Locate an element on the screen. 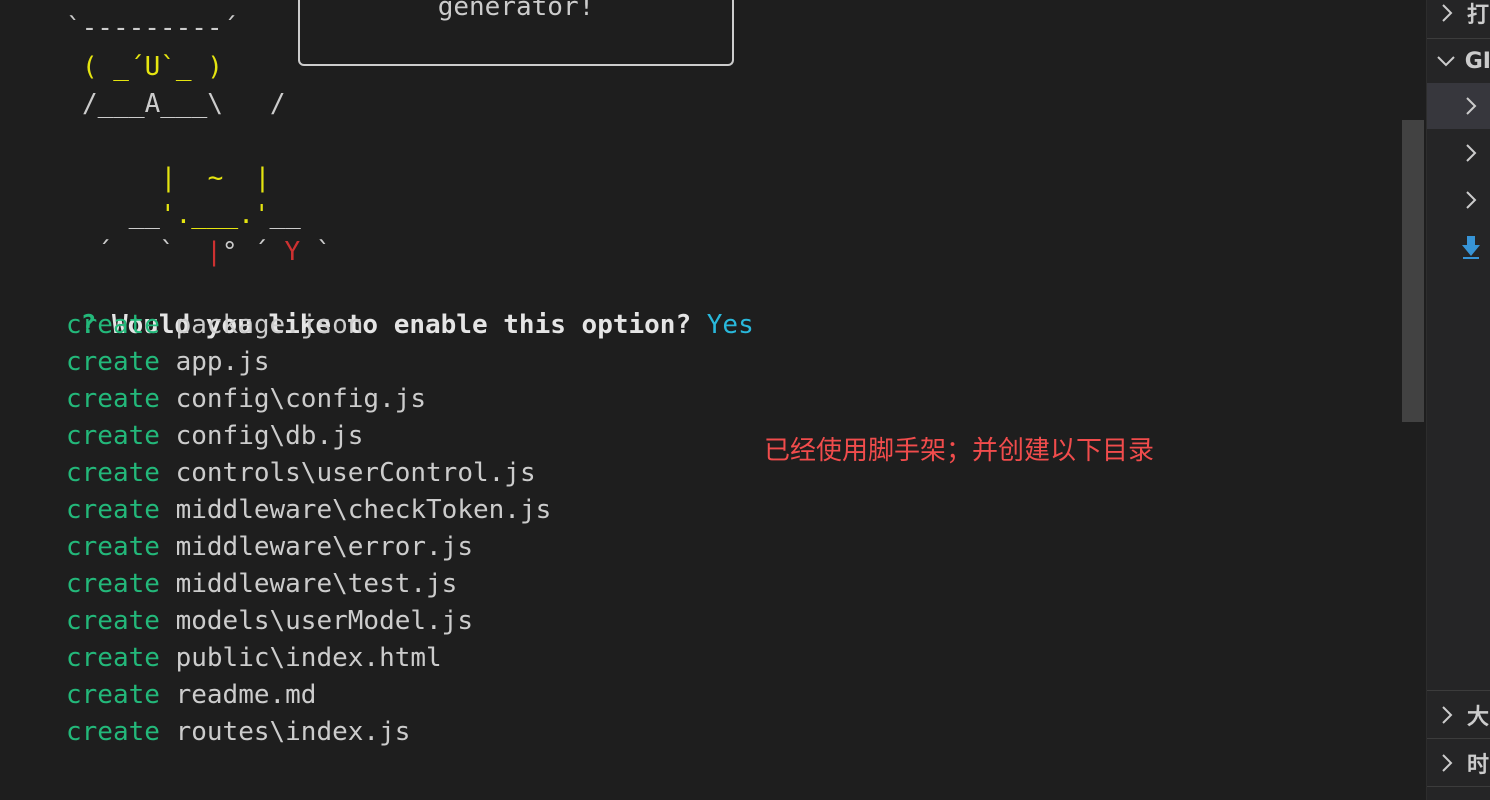 The width and height of the screenshot is (1490, 800). side-section-label: 大 is located at coordinates (1478, 717).